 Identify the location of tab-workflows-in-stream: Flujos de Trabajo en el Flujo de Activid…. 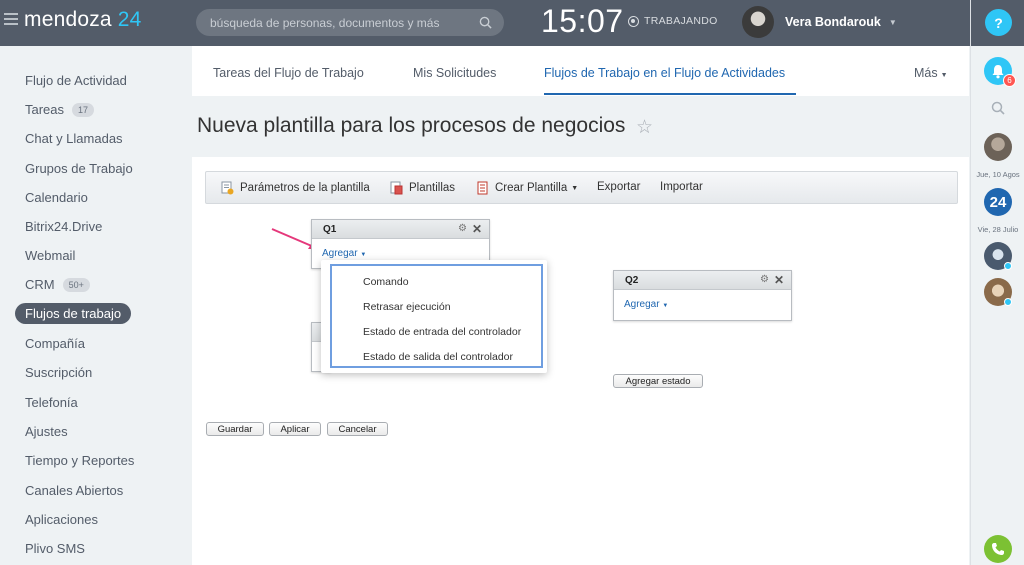
(664, 73).